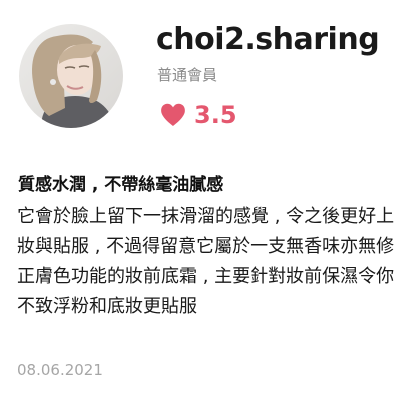 Image resolution: width=409 pixels, height=408 pixels. What do you see at coordinates (173, 114) in the screenshot?
I see `heart-icon` at bounding box center [173, 114].